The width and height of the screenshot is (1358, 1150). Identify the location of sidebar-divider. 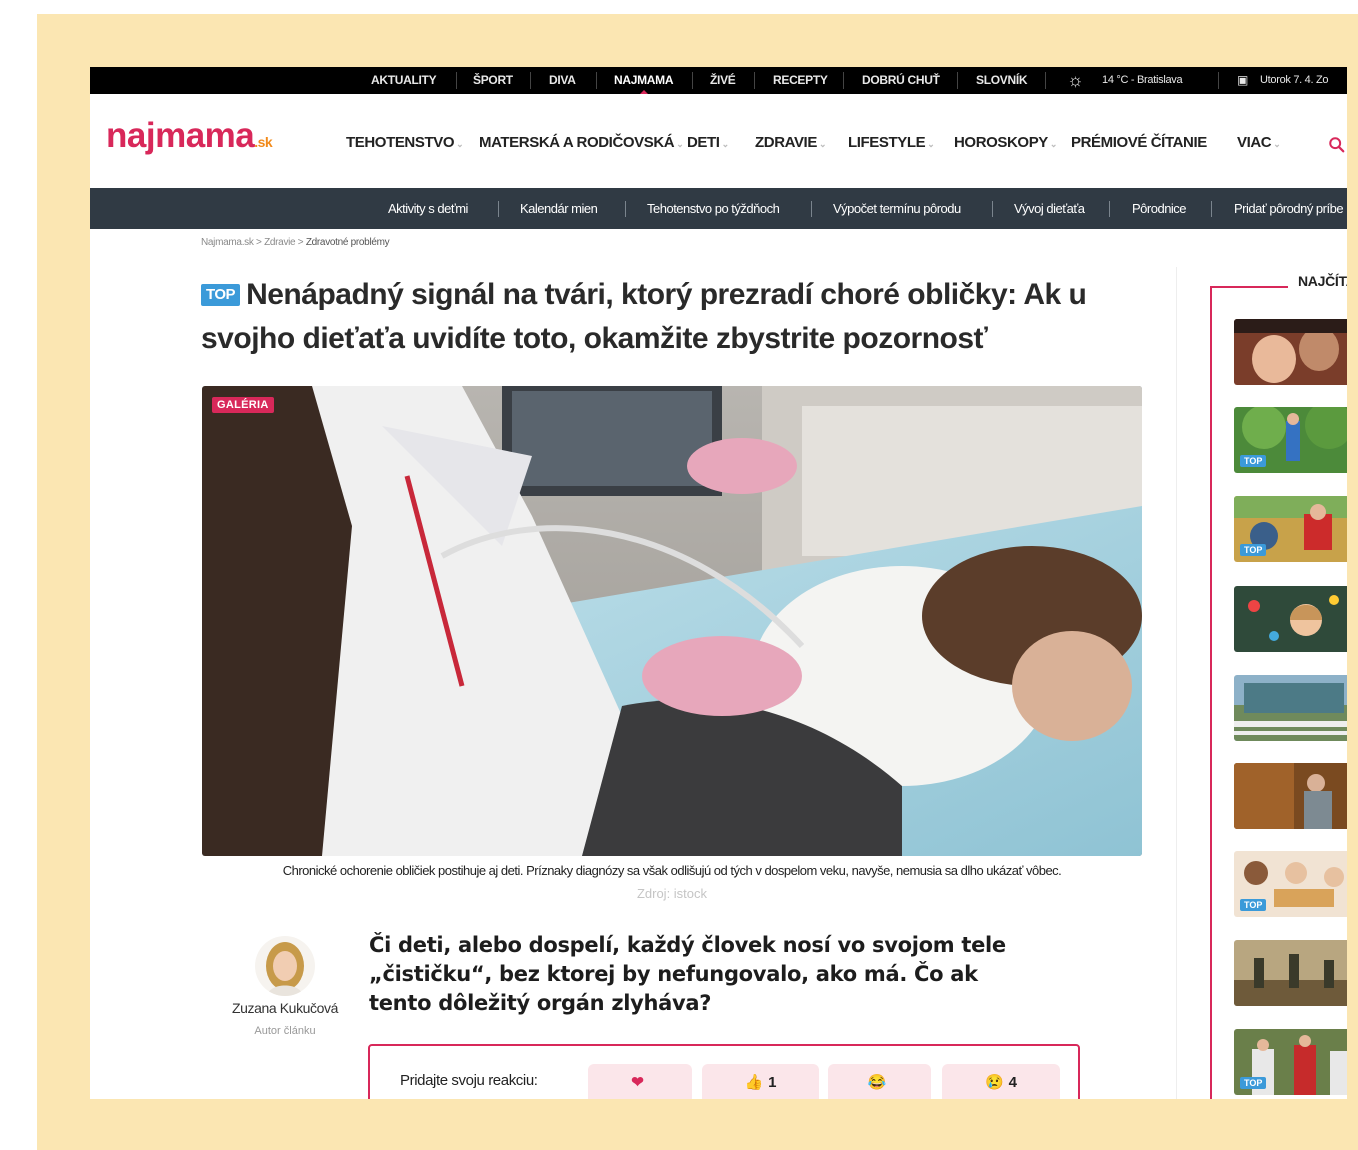
(1176, 683).